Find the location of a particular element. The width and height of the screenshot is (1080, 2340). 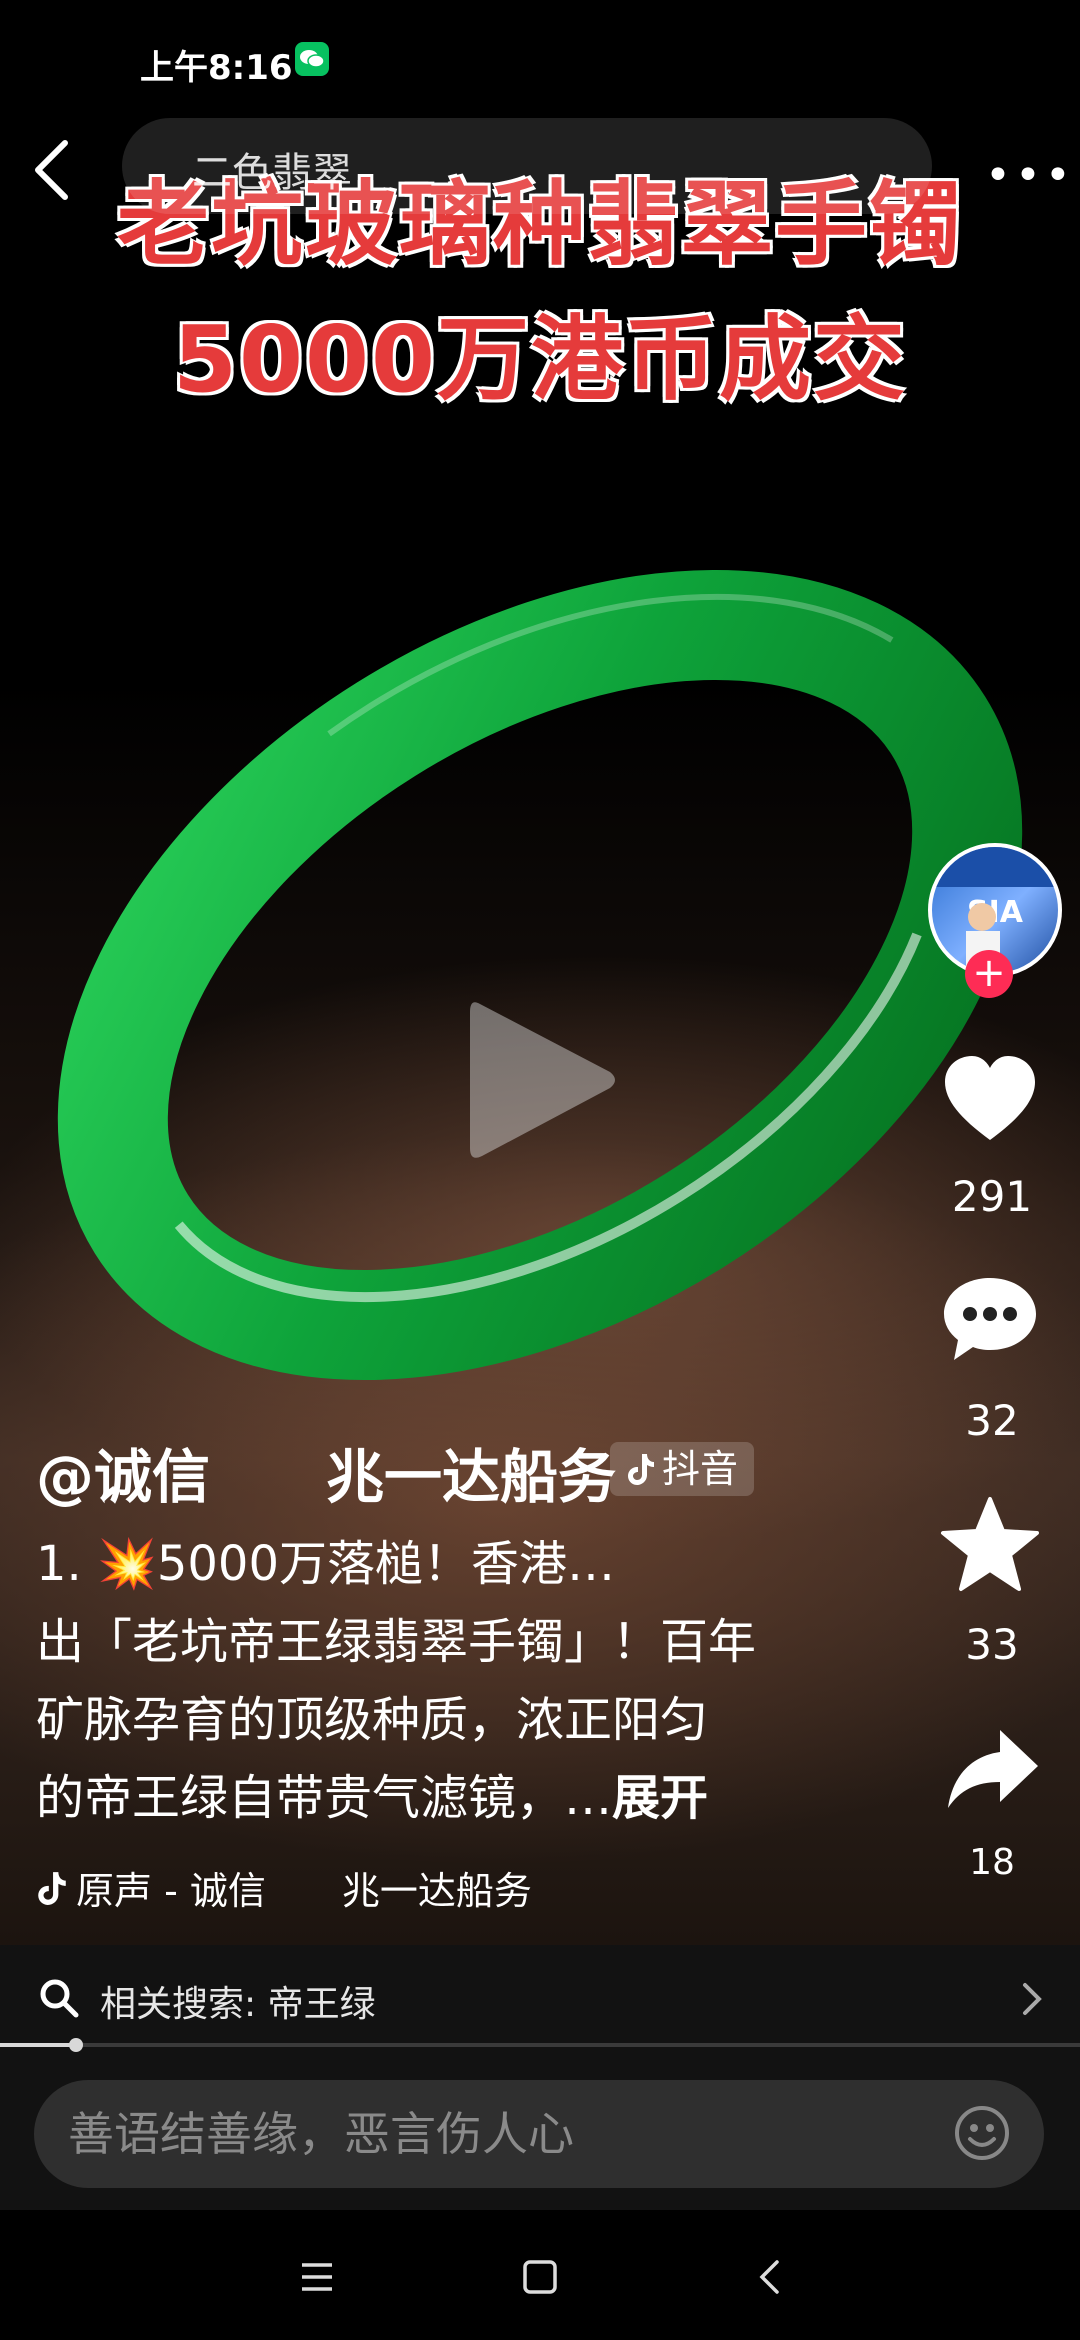

description-line-3: 矿脉孕育的顶级种质，浓正阳匀 is located at coordinates (372, 1720).